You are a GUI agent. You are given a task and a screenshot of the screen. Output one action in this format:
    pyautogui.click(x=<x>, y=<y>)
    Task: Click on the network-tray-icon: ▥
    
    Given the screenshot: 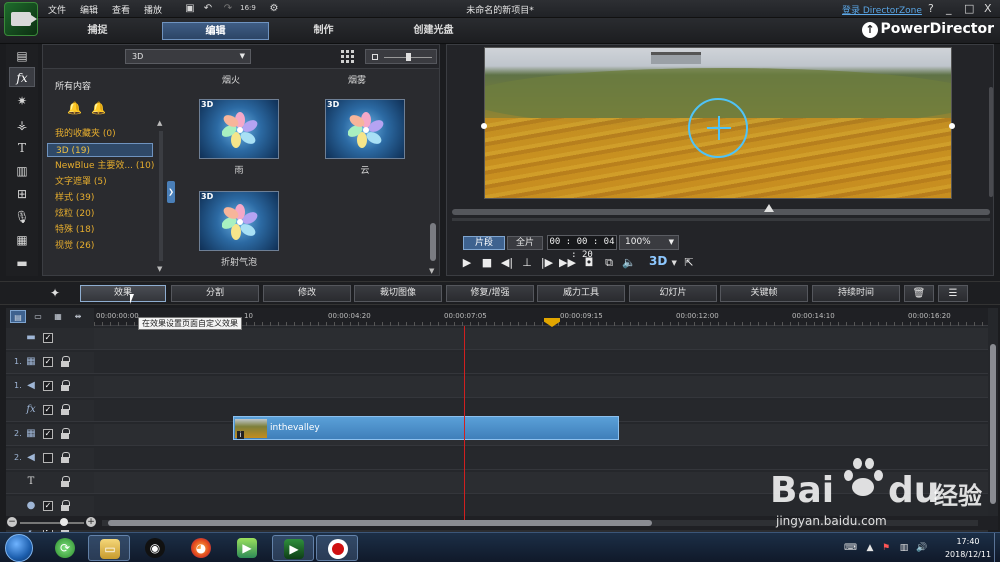 What is the action you would take?
    pyautogui.click(x=904, y=548)
    